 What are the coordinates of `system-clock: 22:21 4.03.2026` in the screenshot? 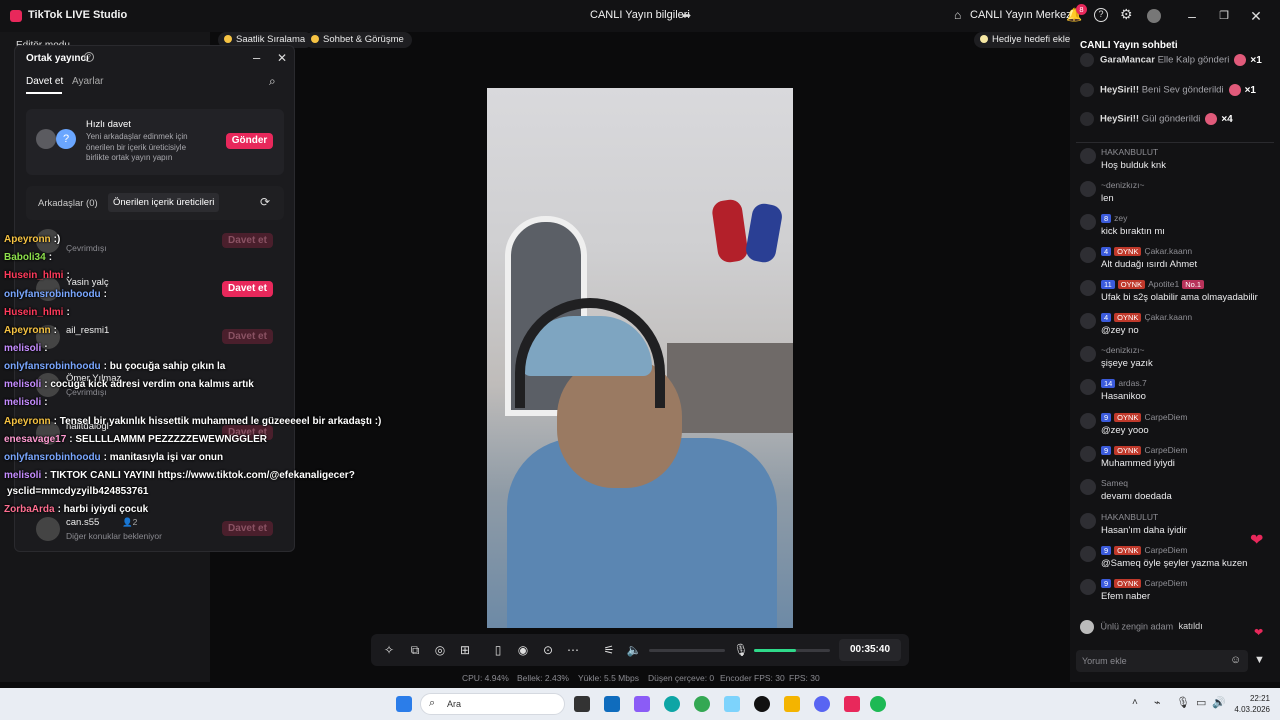 It's located at (1252, 704).